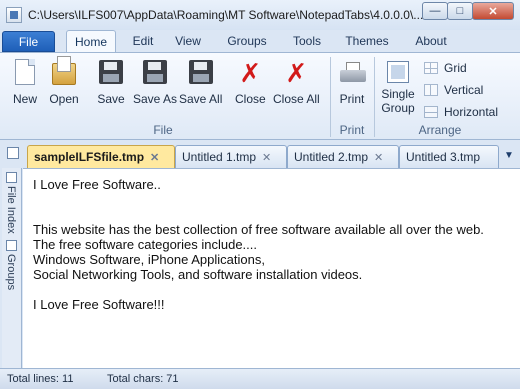  I want to click on group-label-file: File, so click(163, 130).